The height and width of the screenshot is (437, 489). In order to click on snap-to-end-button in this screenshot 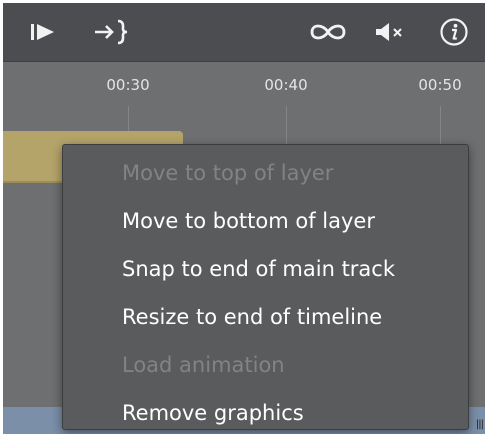, I will do `click(112, 32)`.